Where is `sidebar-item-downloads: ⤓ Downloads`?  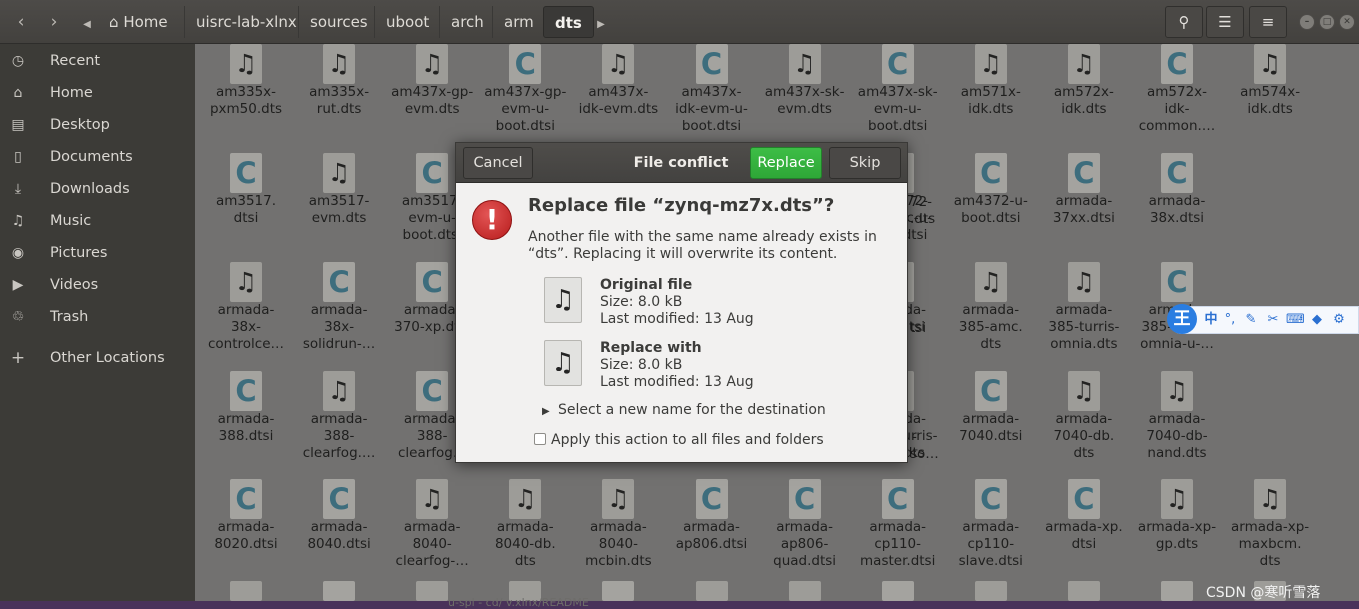 sidebar-item-downloads: ⤓ Downloads is located at coordinates (97, 189).